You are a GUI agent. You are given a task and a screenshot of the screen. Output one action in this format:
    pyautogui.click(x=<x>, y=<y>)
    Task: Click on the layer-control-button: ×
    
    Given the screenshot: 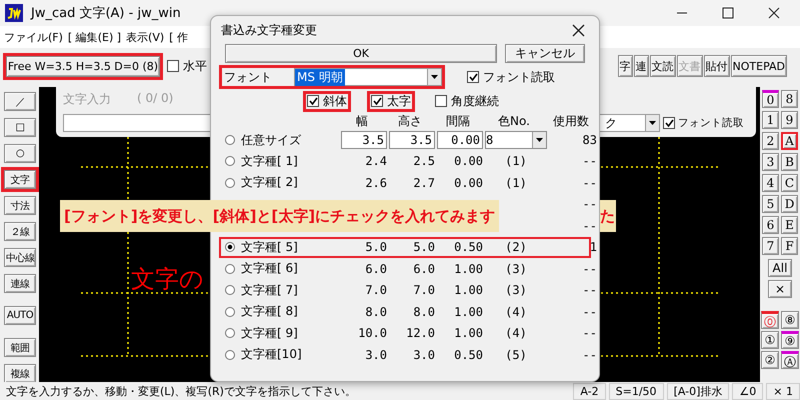 What is the action you would take?
    pyautogui.click(x=780, y=289)
    